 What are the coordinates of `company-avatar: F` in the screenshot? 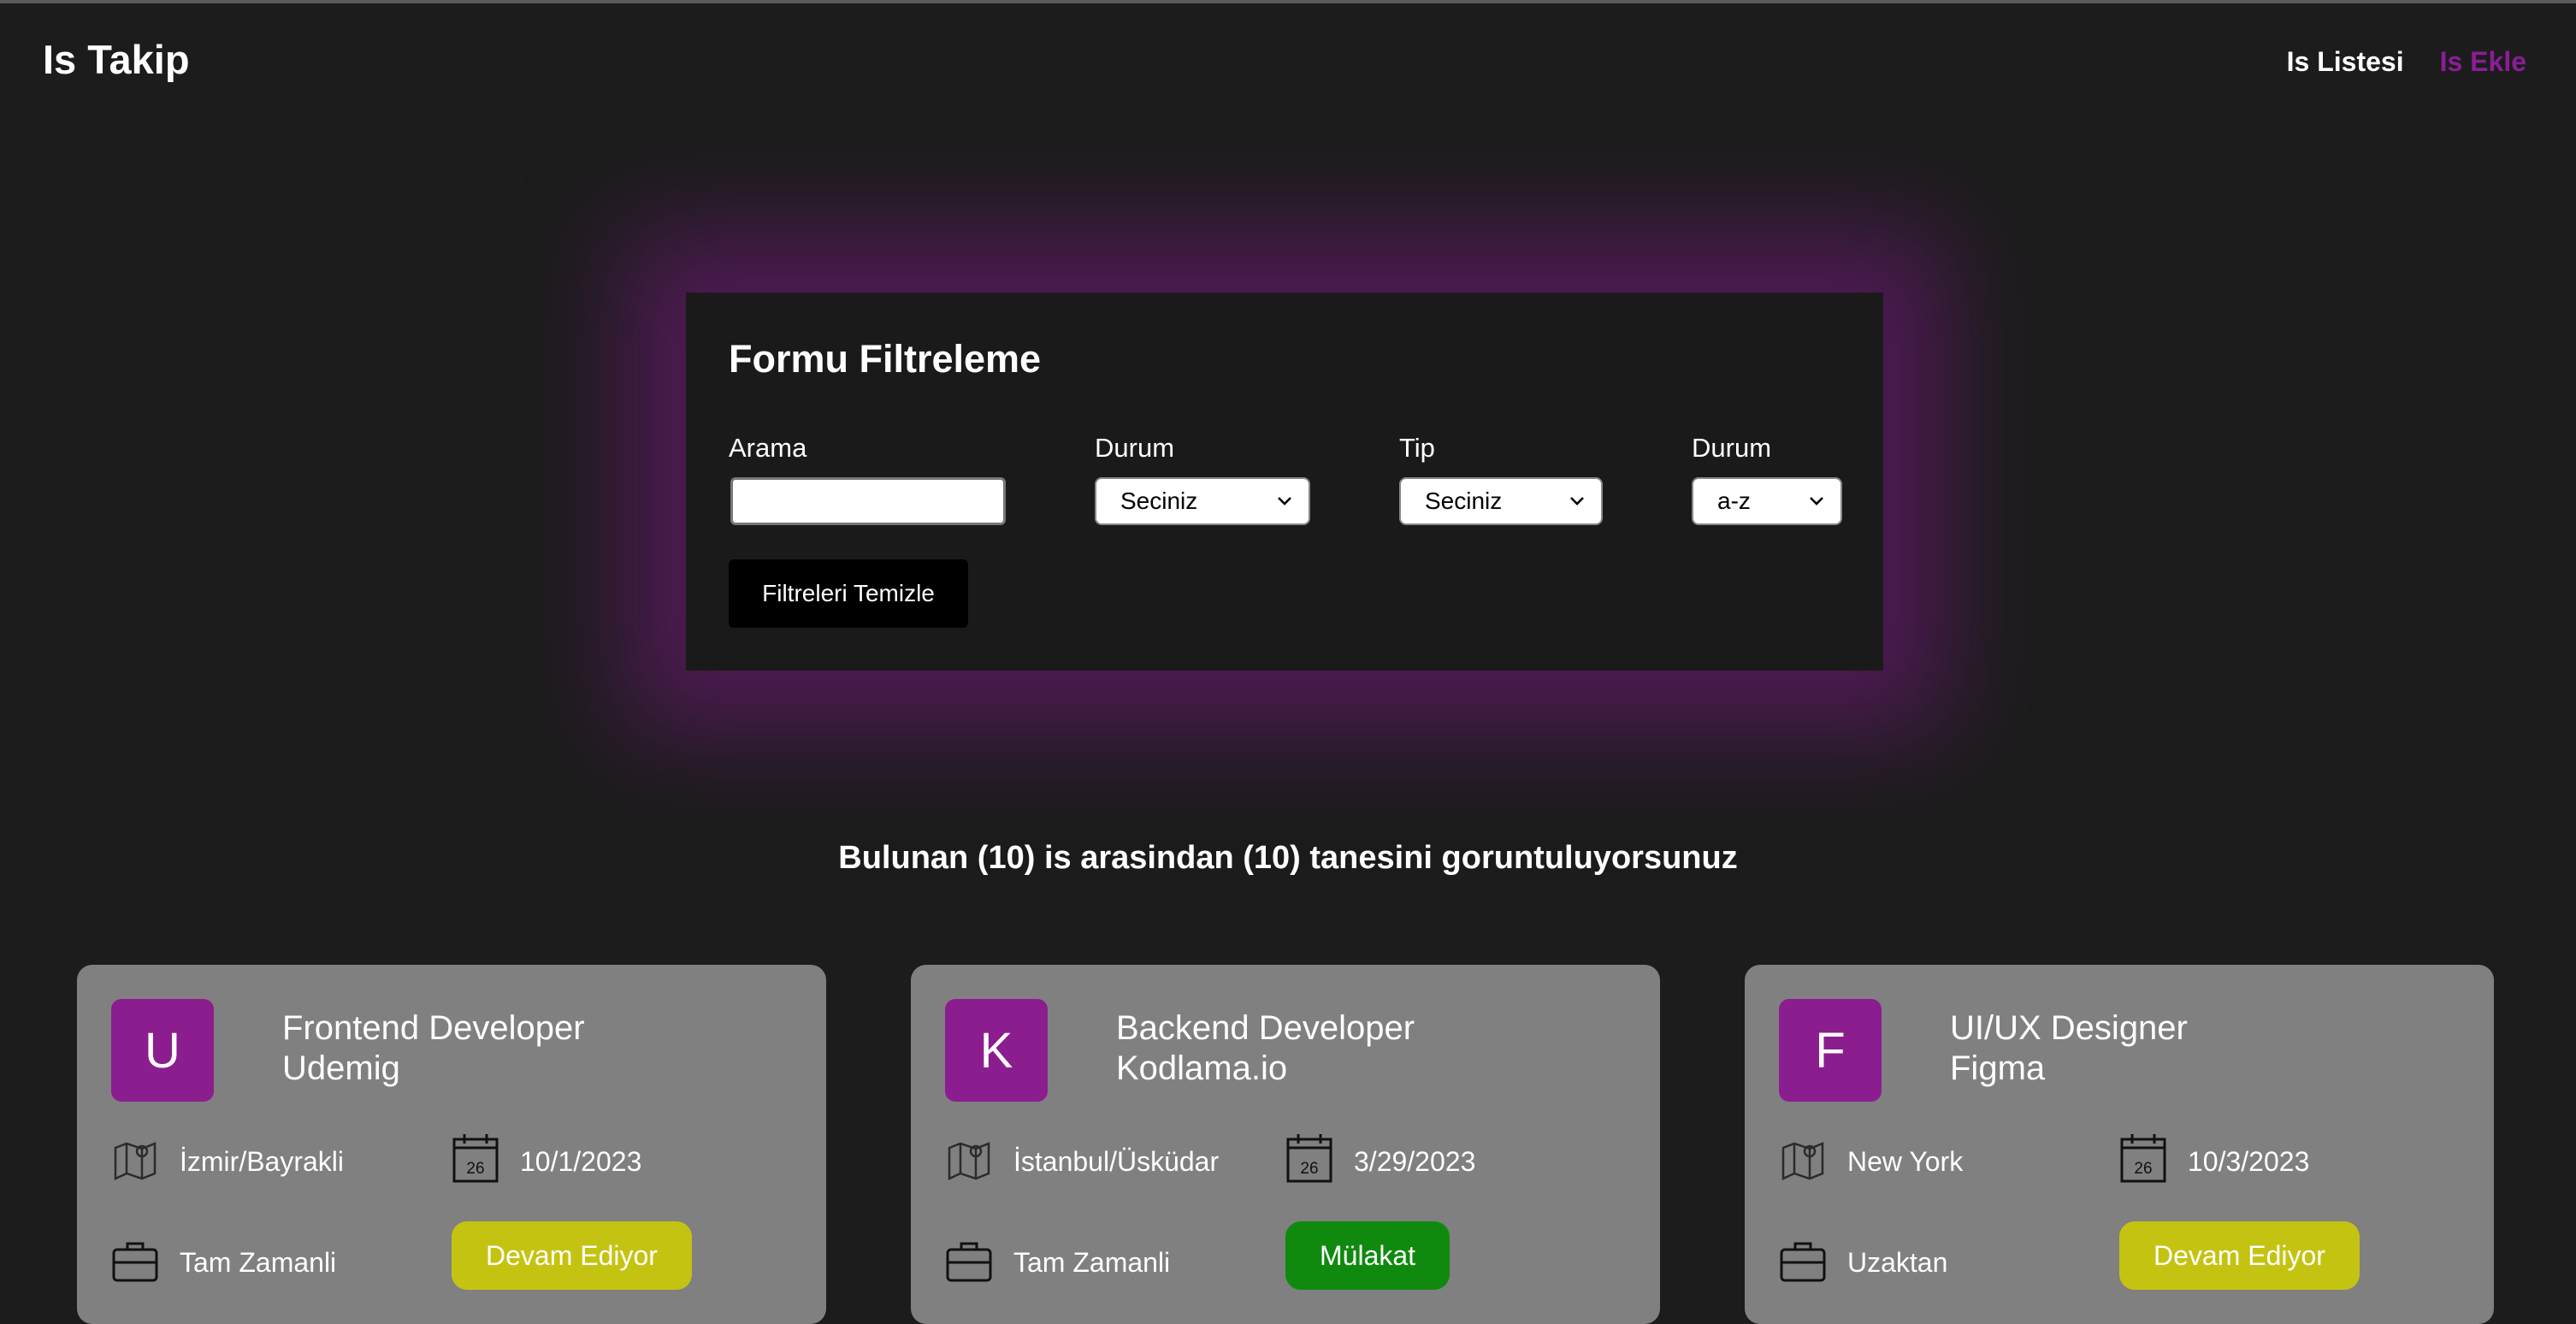 It's located at (1830, 1050).